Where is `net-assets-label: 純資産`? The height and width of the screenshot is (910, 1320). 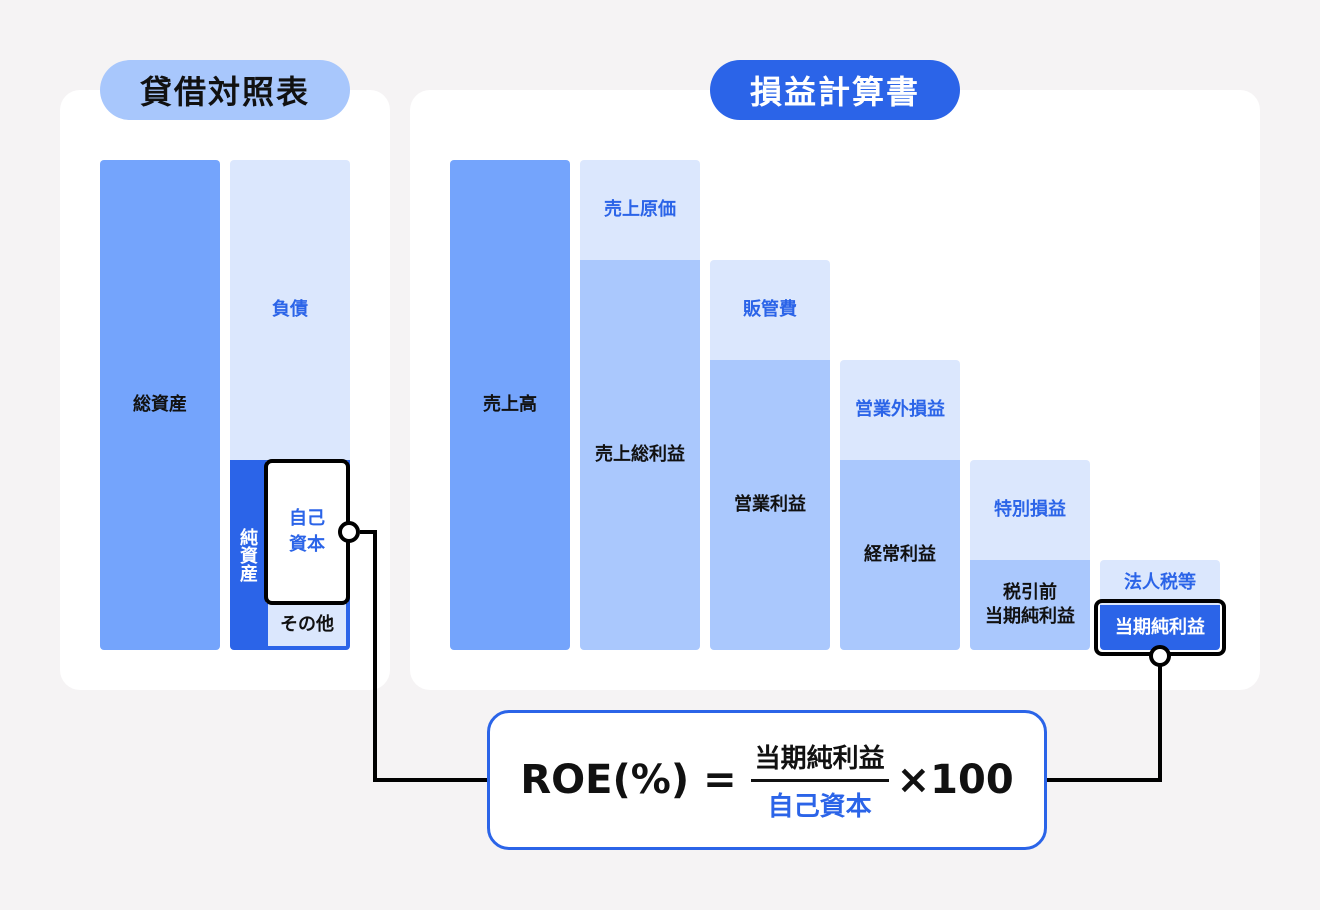 net-assets-label: 純資産 is located at coordinates (247, 555).